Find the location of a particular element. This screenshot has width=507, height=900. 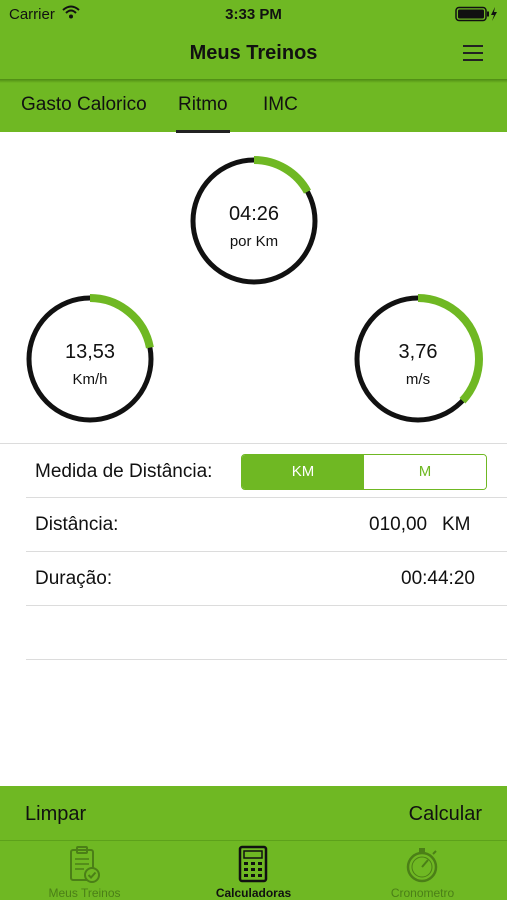

pace-unit: por Km is located at coordinates (254, 241).